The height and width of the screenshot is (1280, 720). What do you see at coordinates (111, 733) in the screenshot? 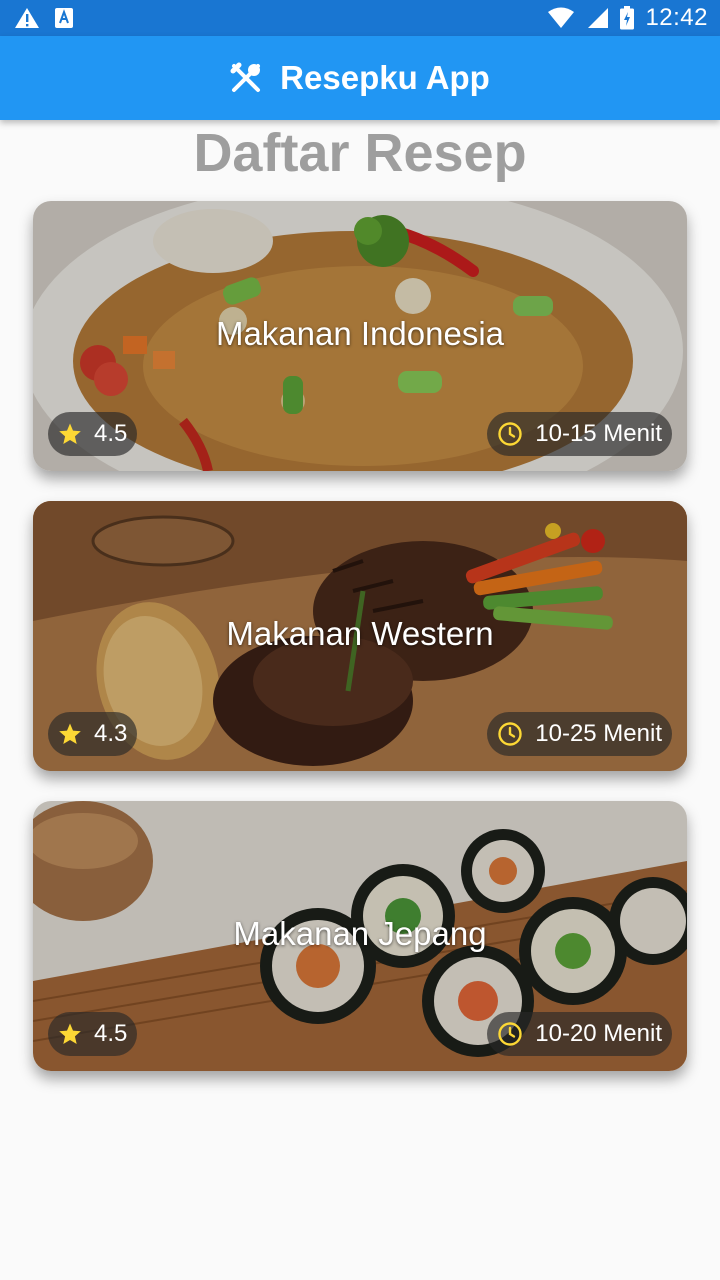
I see `rating-value: 4.3` at bounding box center [111, 733].